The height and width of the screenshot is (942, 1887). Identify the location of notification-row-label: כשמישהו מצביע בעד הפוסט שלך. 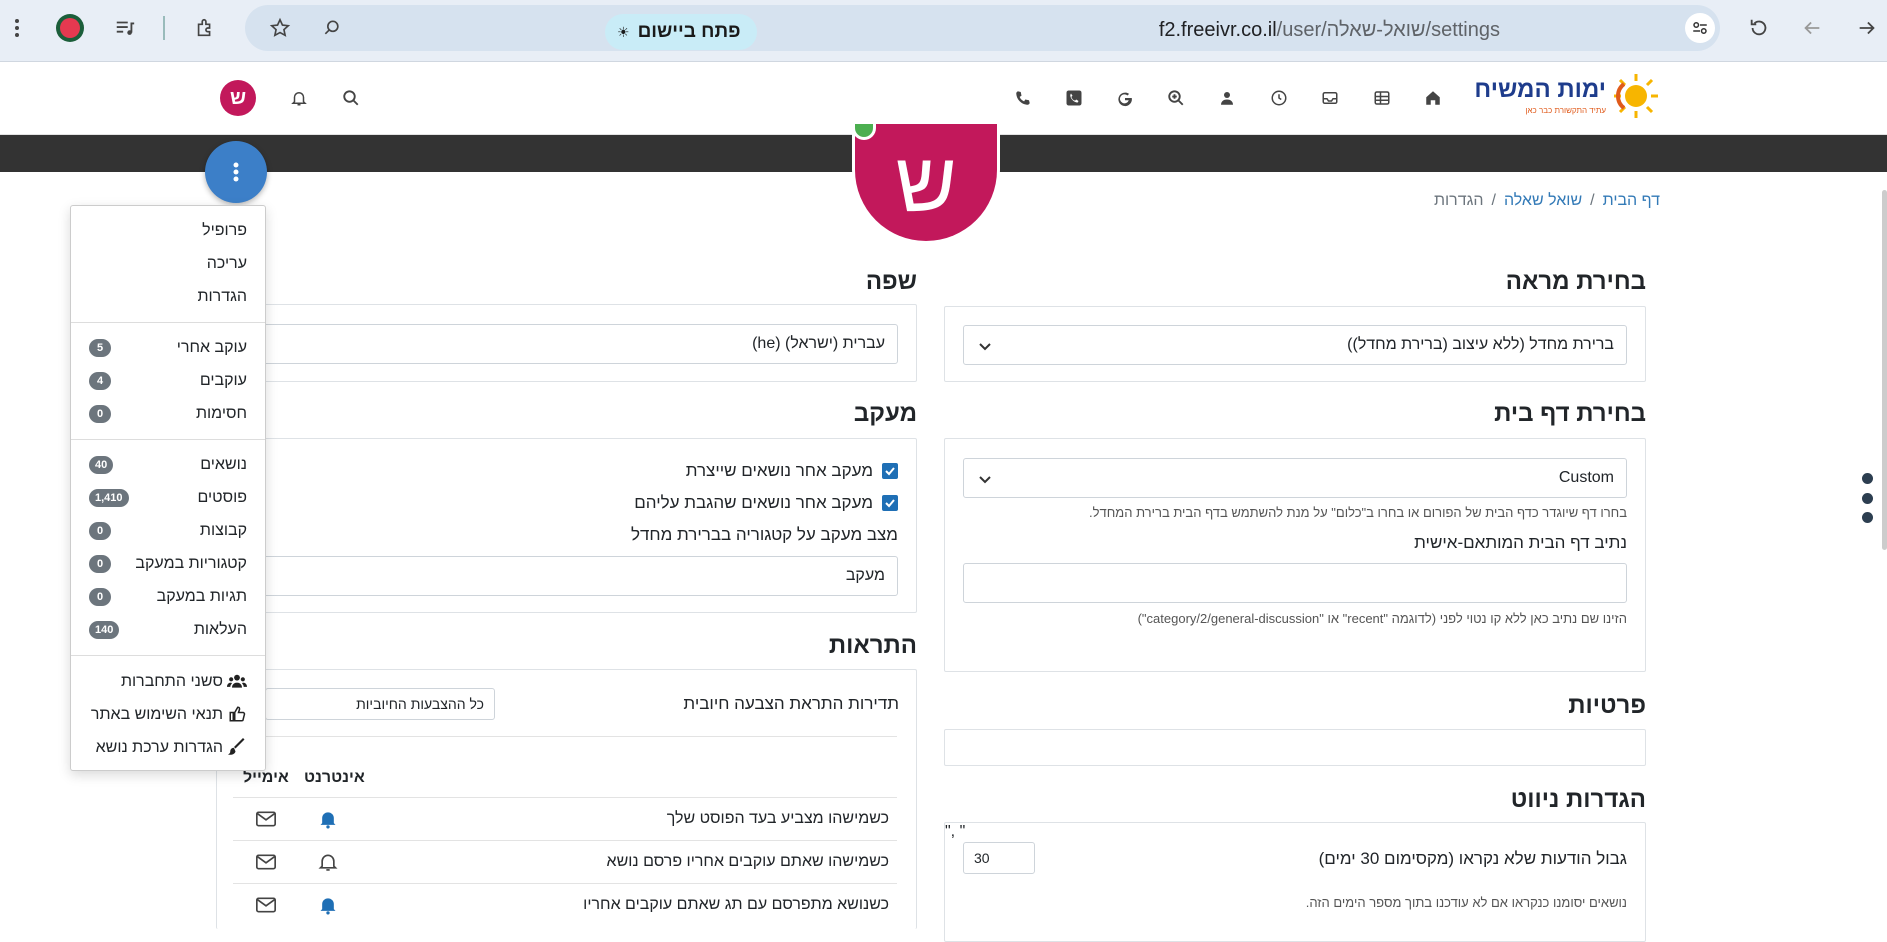
(777, 818).